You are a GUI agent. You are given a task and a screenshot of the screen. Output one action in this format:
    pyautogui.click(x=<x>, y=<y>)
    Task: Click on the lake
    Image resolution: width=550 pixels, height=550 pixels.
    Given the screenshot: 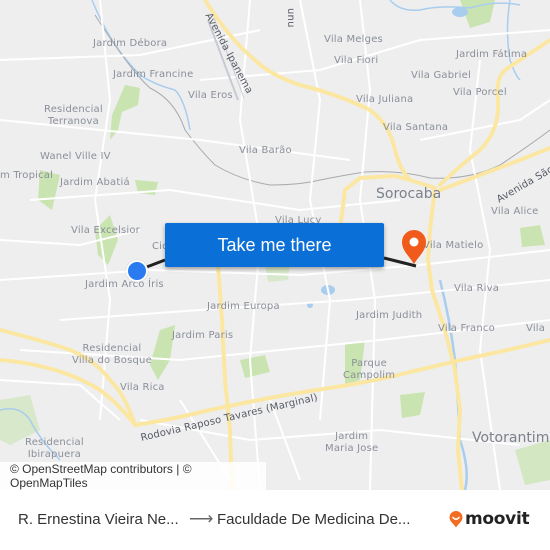 What is the action you would take?
    pyautogui.click(x=460, y=12)
    